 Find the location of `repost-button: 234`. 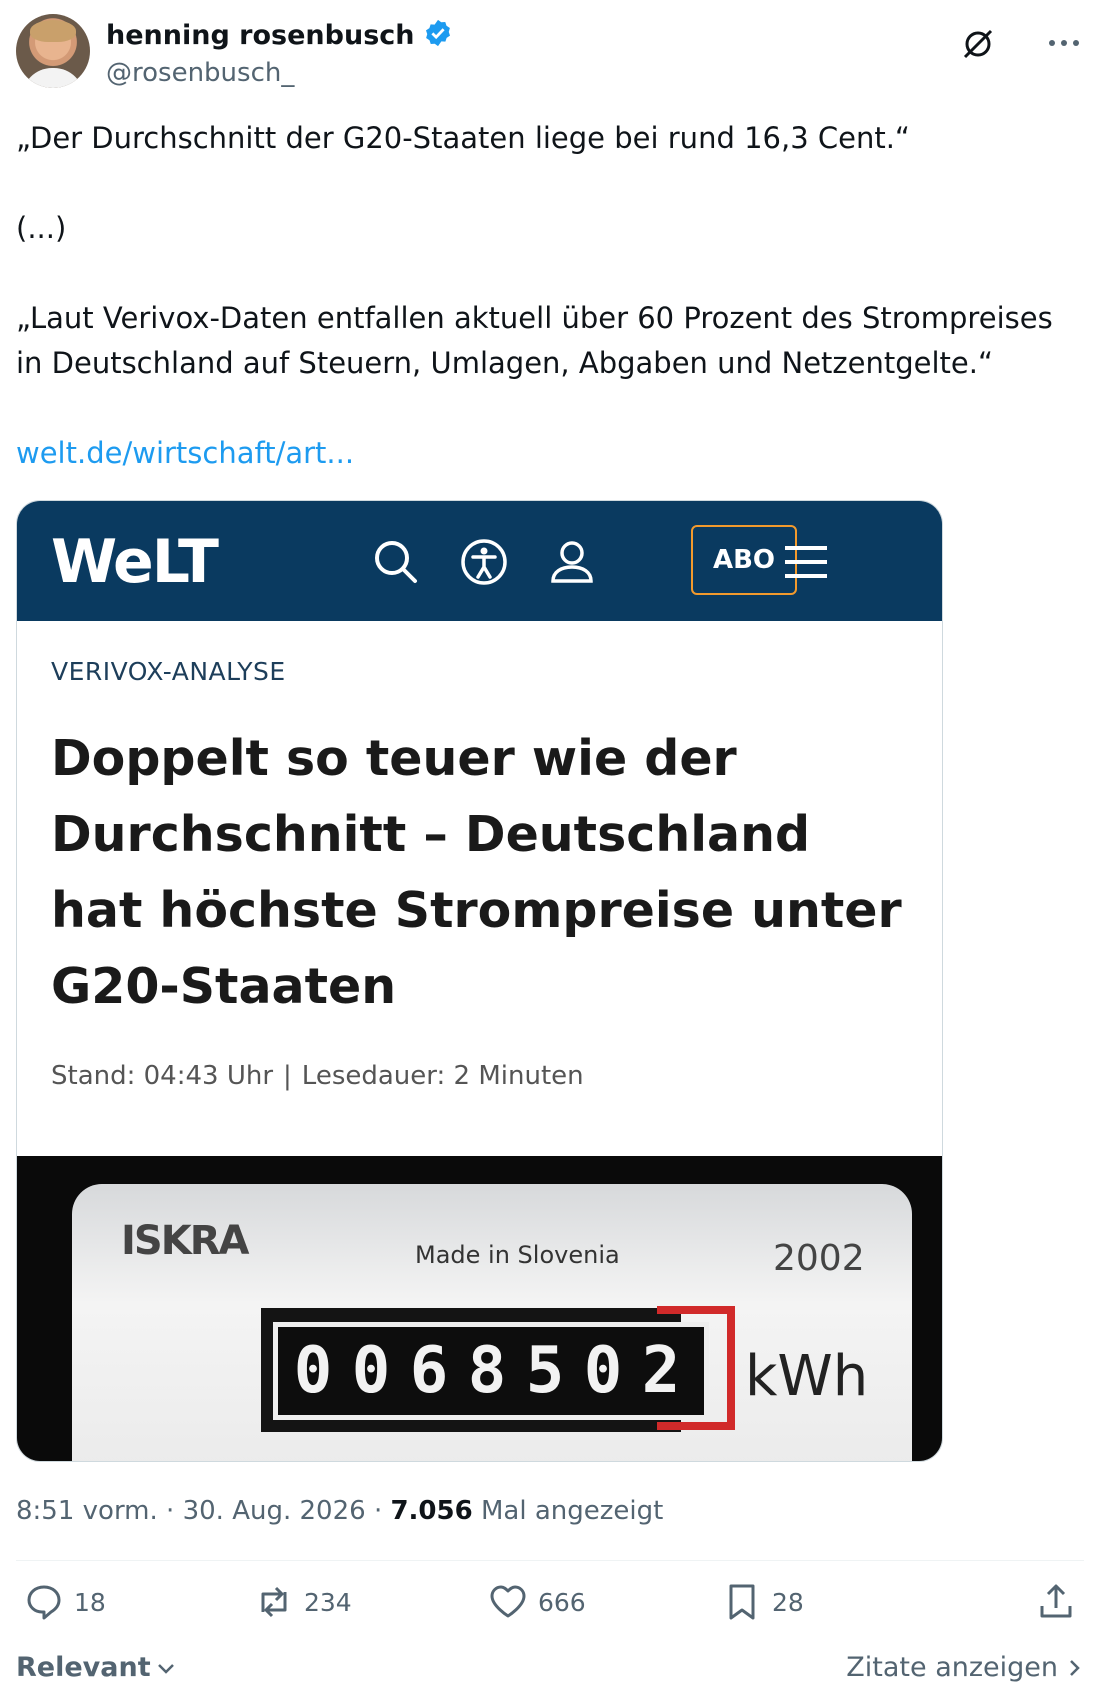

repost-button: 234 is located at coordinates (303, 1602).